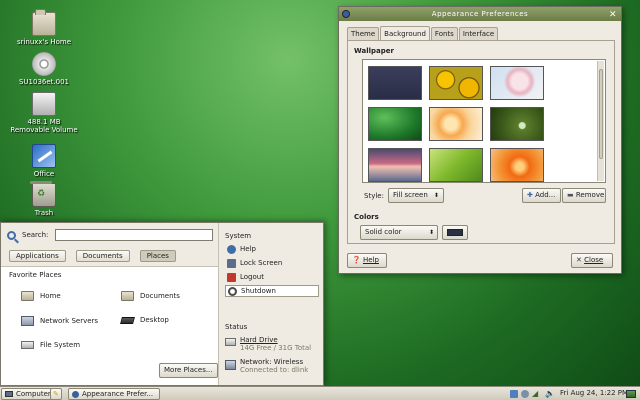  I want to click on status-hard-drive: Hard Drive 14G Free / 31G Total, so click(268, 344).